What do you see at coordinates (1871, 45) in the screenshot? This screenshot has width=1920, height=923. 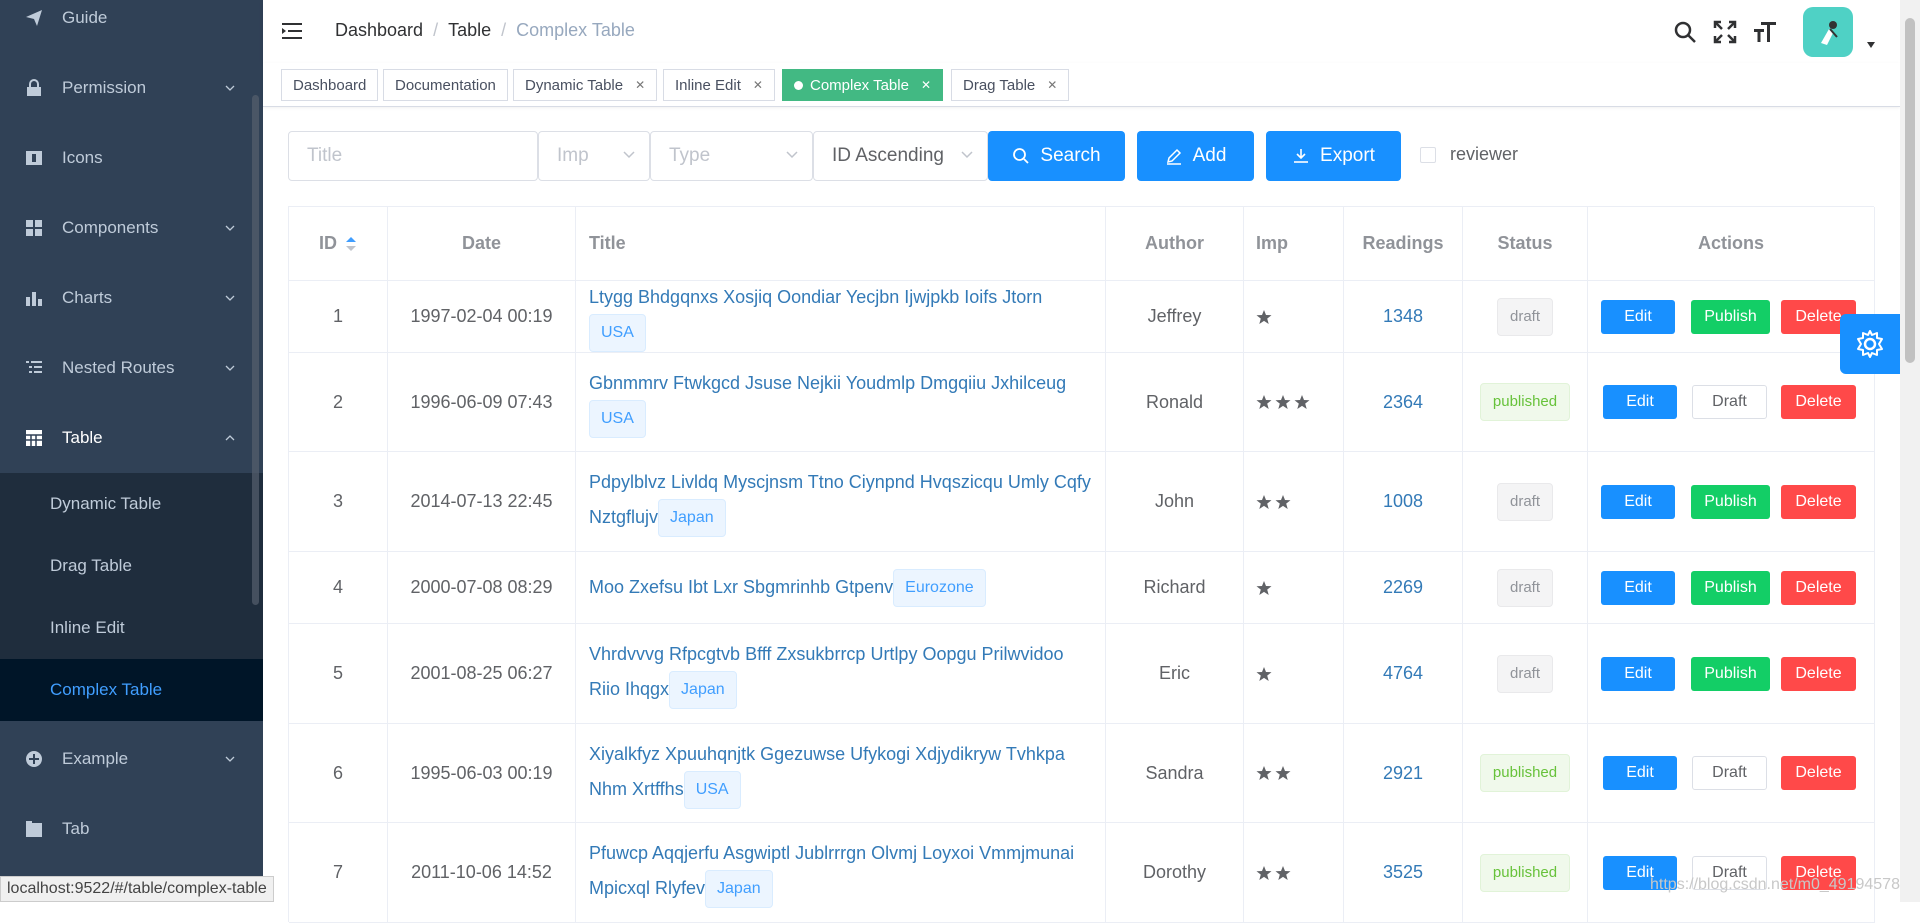 I see `caret-down-icon` at bounding box center [1871, 45].